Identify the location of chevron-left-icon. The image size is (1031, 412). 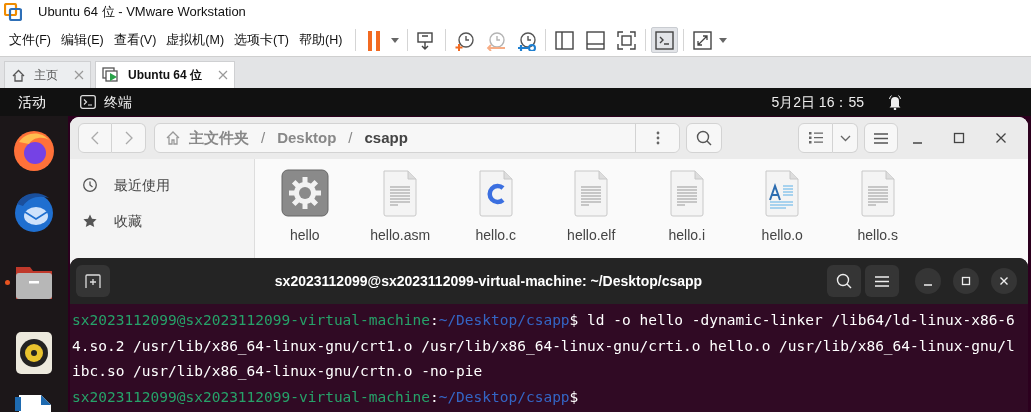
(95, 138).